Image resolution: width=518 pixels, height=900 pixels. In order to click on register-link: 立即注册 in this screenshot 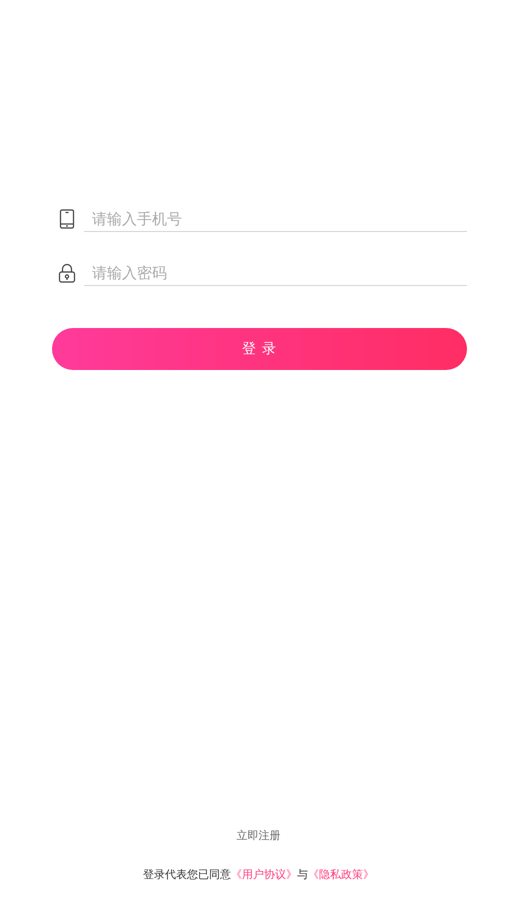, I will do `click(258, 835)`.